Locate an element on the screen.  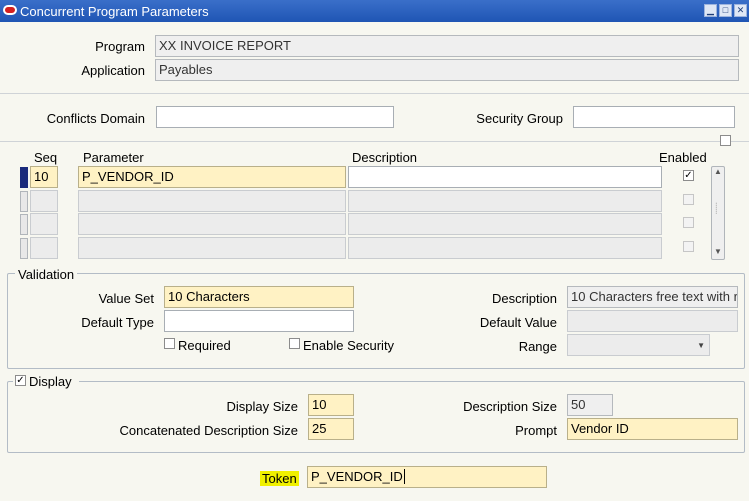
scroll-down-icon: ▼ is located at coordinates (718, 251).